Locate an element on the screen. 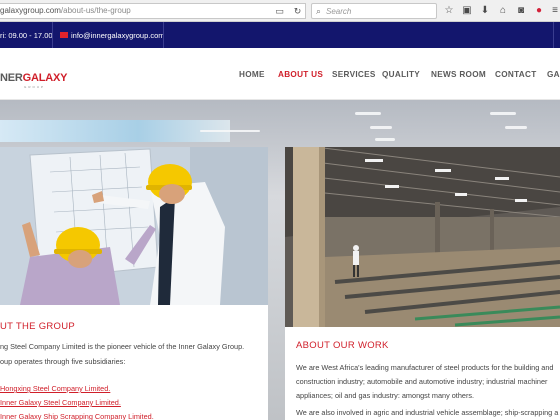  bookmark-star-icon: ☆ is located at coordinates (449, 11).